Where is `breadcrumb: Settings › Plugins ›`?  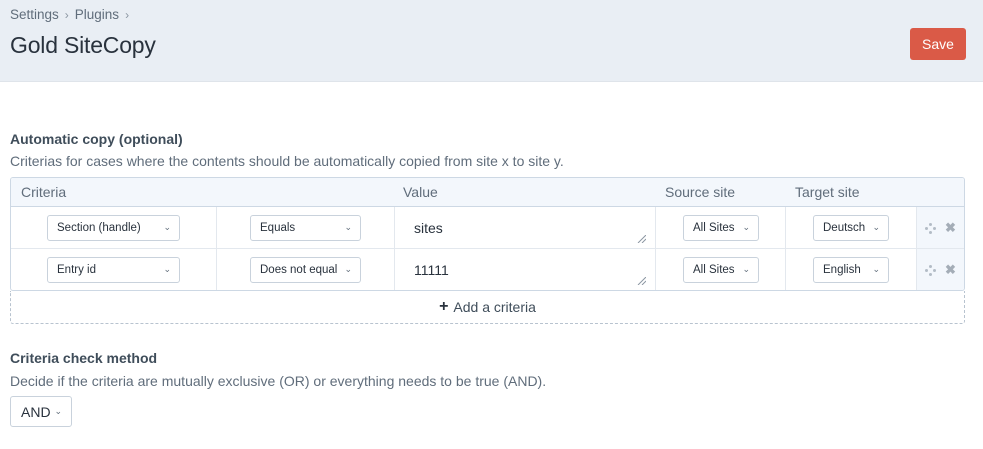 breadcrumb: Settings › Plugins › is located at coordinates (72, 14).